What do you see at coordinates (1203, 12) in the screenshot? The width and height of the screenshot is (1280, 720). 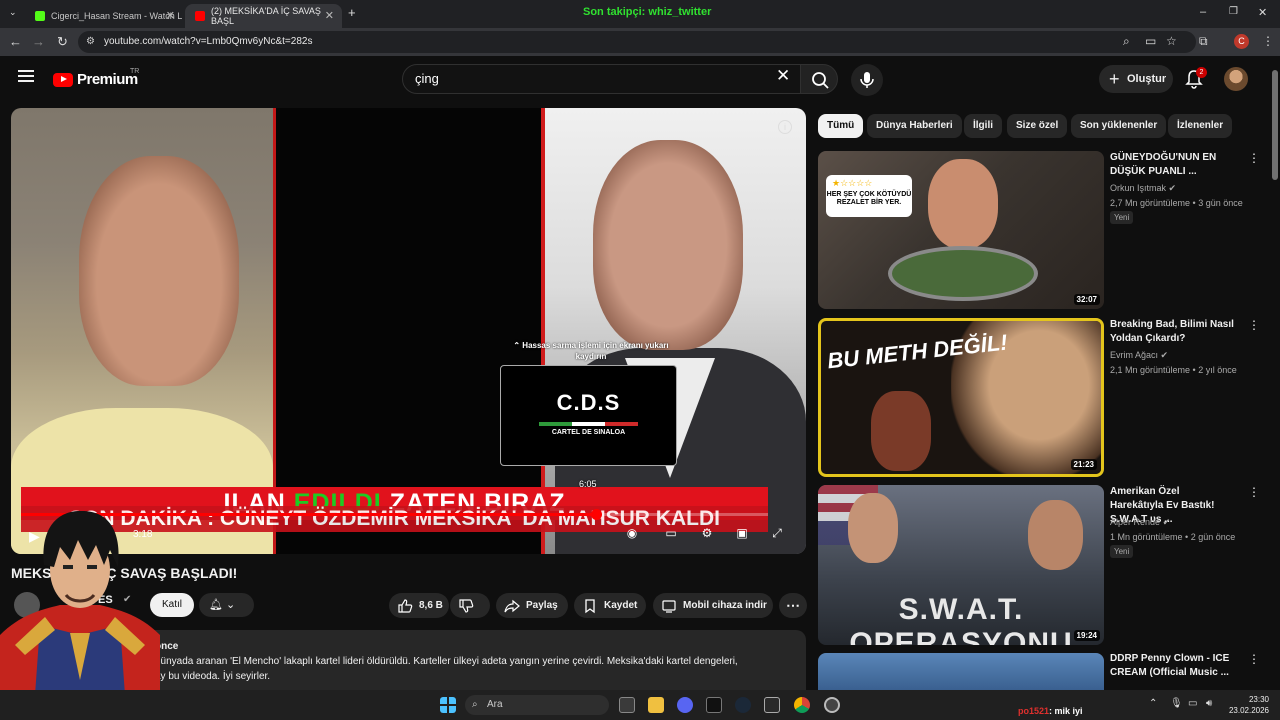 I see `minimize-icon: –` at bounding box center [1203, 12].